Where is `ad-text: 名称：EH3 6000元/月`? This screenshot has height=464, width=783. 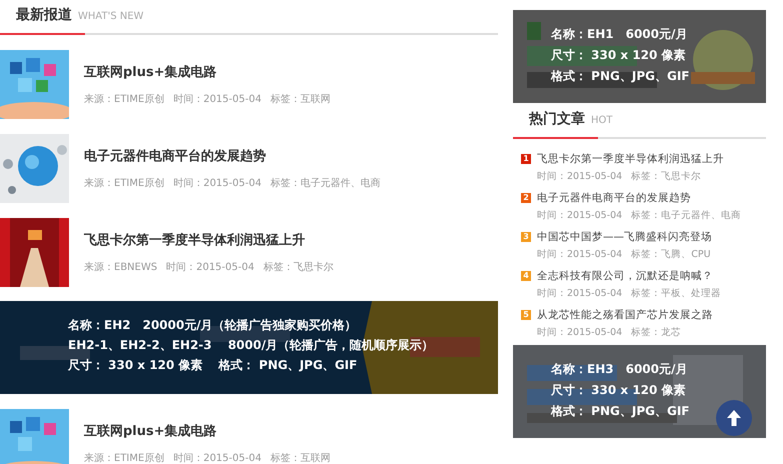
ad-text: 名称：EH3 6000元/月 is located at coordinates (619, 369).